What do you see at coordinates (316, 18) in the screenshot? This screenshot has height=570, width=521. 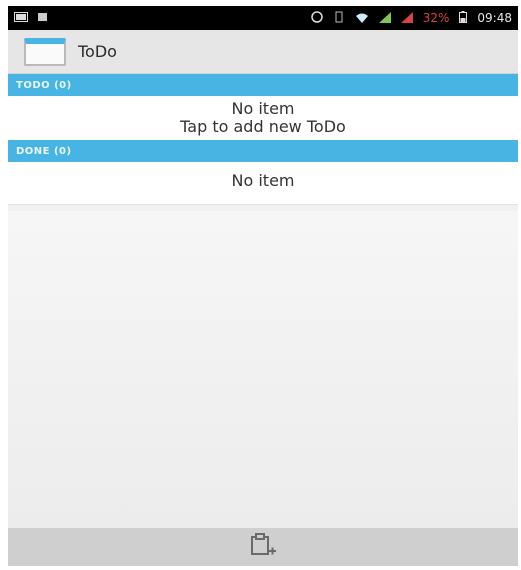 I see `alarm-icon` at bounding box center [316, 18].